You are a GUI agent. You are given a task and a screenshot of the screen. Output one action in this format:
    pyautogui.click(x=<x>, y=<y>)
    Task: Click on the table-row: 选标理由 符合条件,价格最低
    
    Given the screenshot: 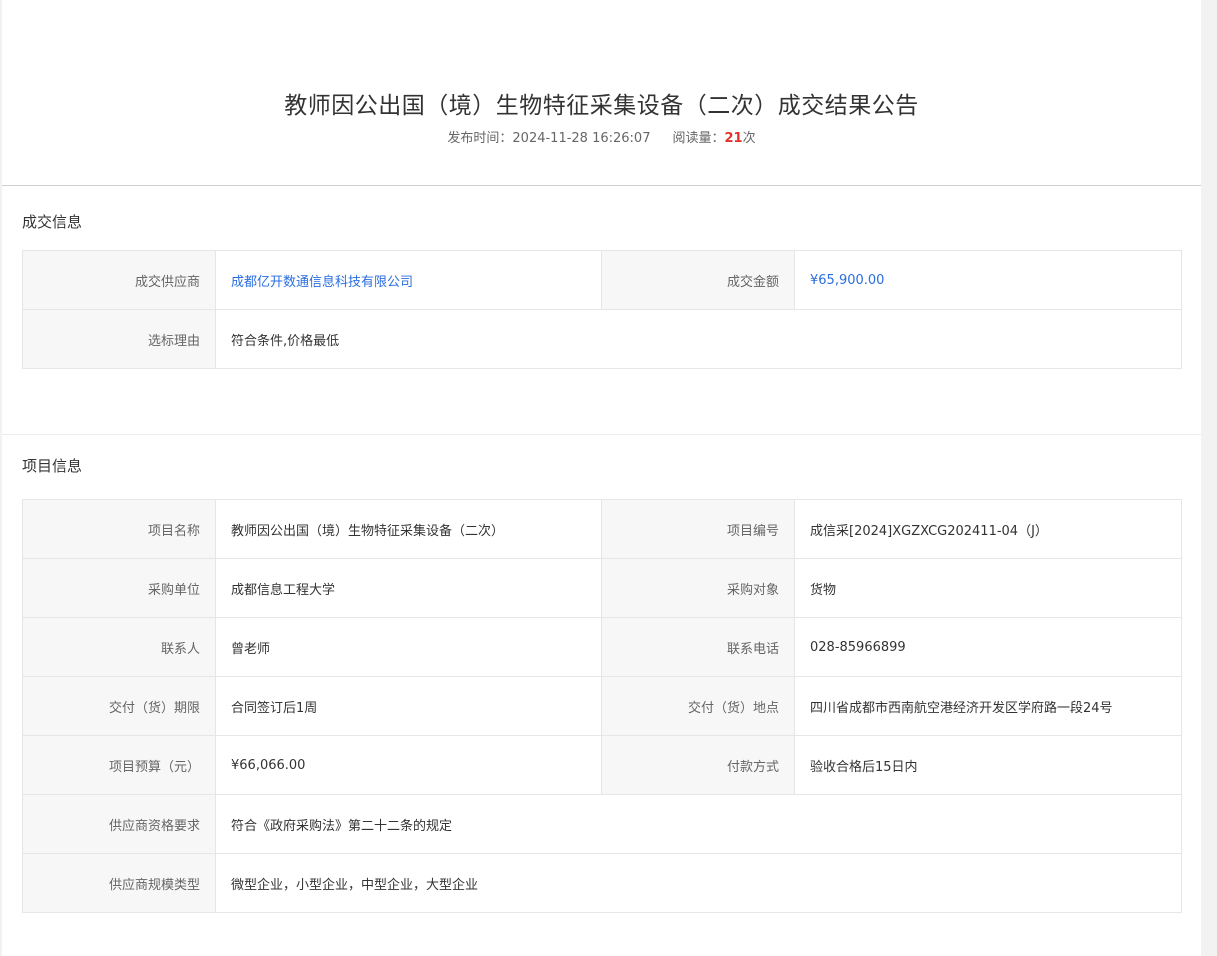 What is the action you would take?
    pyautogui.click(x=602, y=339)
    